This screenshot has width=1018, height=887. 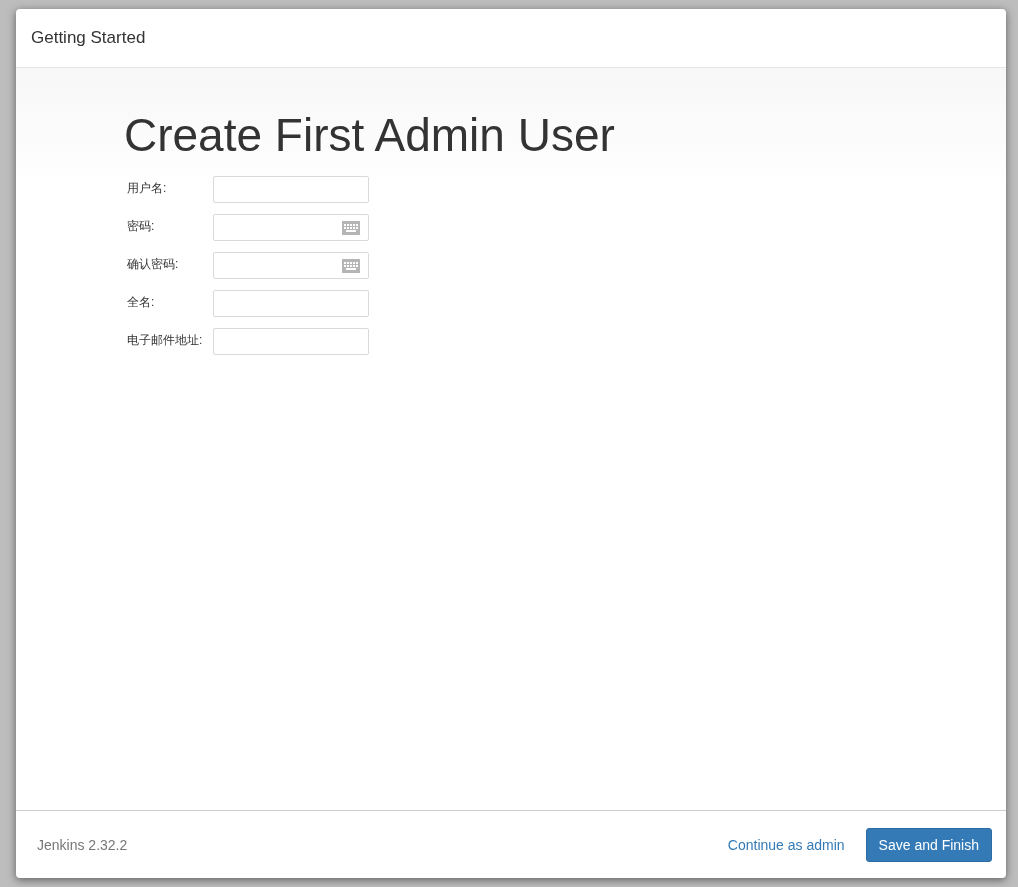 What do you see at coordinates (786, 844) in the screenshot?
I see `continue-link: Continue as admin` at bounding box center [786, 844].